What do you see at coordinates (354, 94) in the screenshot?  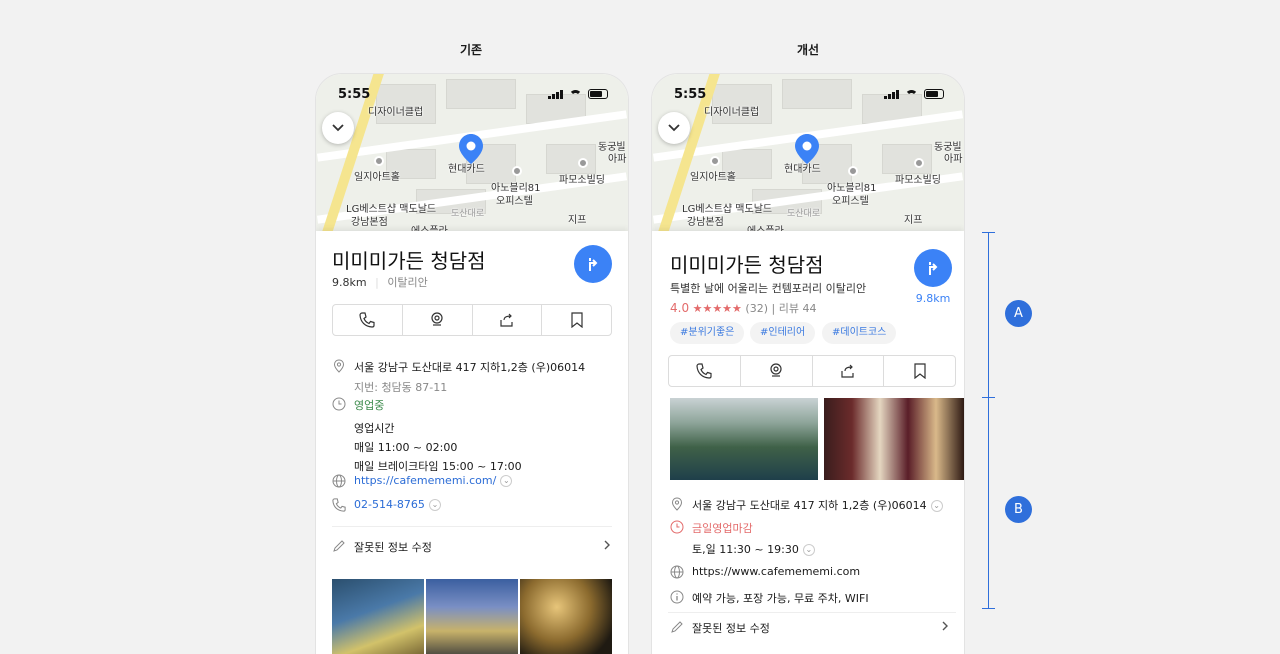 I see `status-time: 5:55` at bounding box center [354, 94].